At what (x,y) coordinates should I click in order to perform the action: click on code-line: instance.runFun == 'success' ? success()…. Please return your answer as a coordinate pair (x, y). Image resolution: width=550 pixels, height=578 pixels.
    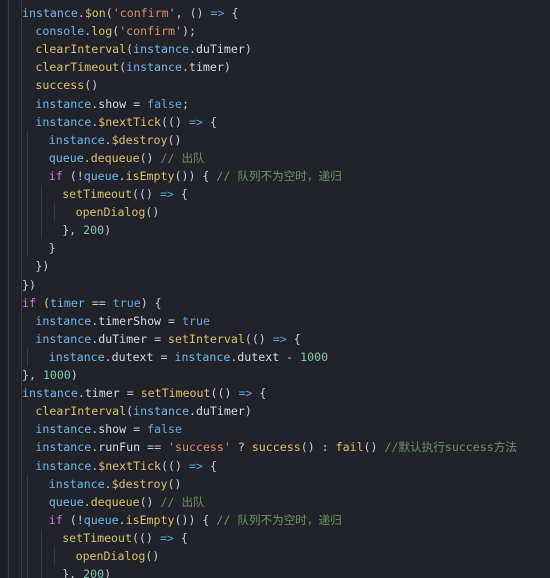
    Looking at the image, I should click on (276, 447).